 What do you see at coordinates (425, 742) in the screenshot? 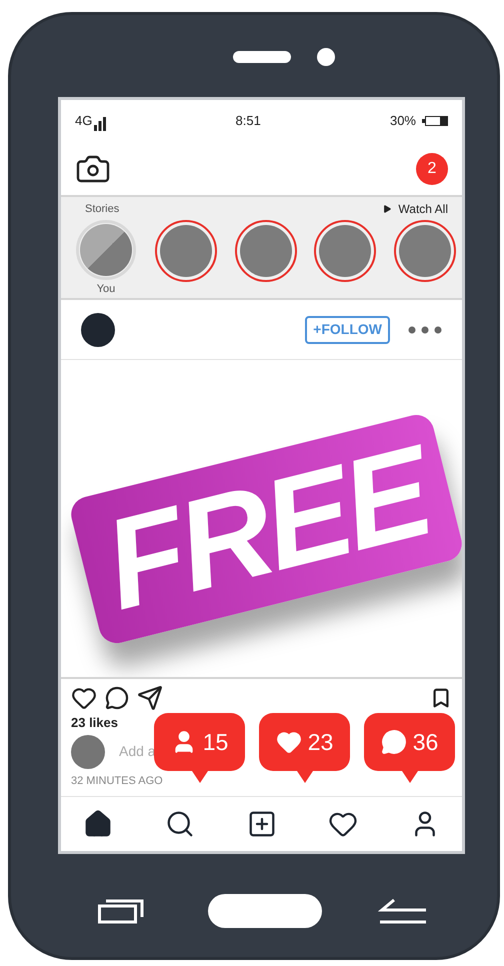
I see `bubble-count: 36` at bounding box center [425, 742].